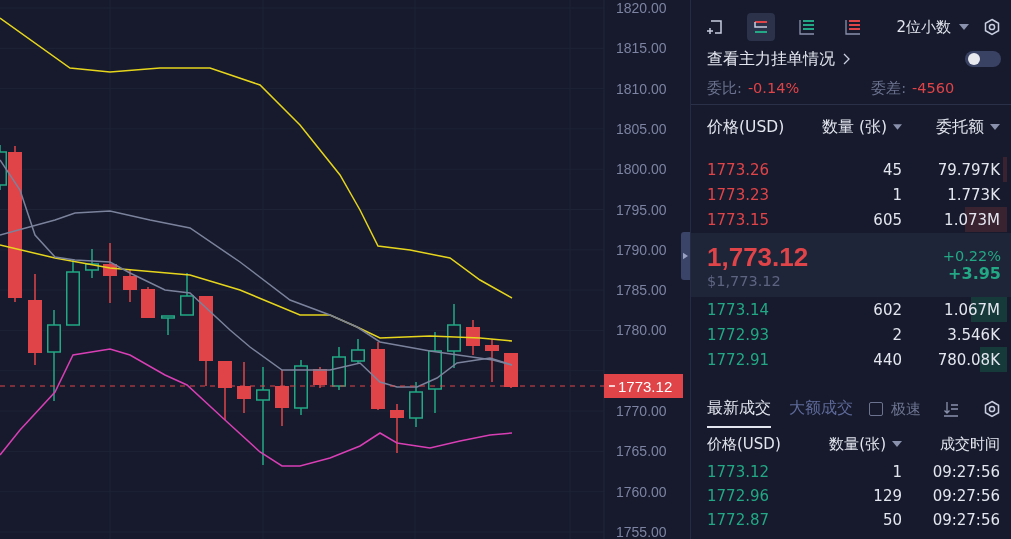 Image resolution: width=1011 pixels, height=539 pixels. I want to click on price-cell-text: 1772.91, so click(739, 359).